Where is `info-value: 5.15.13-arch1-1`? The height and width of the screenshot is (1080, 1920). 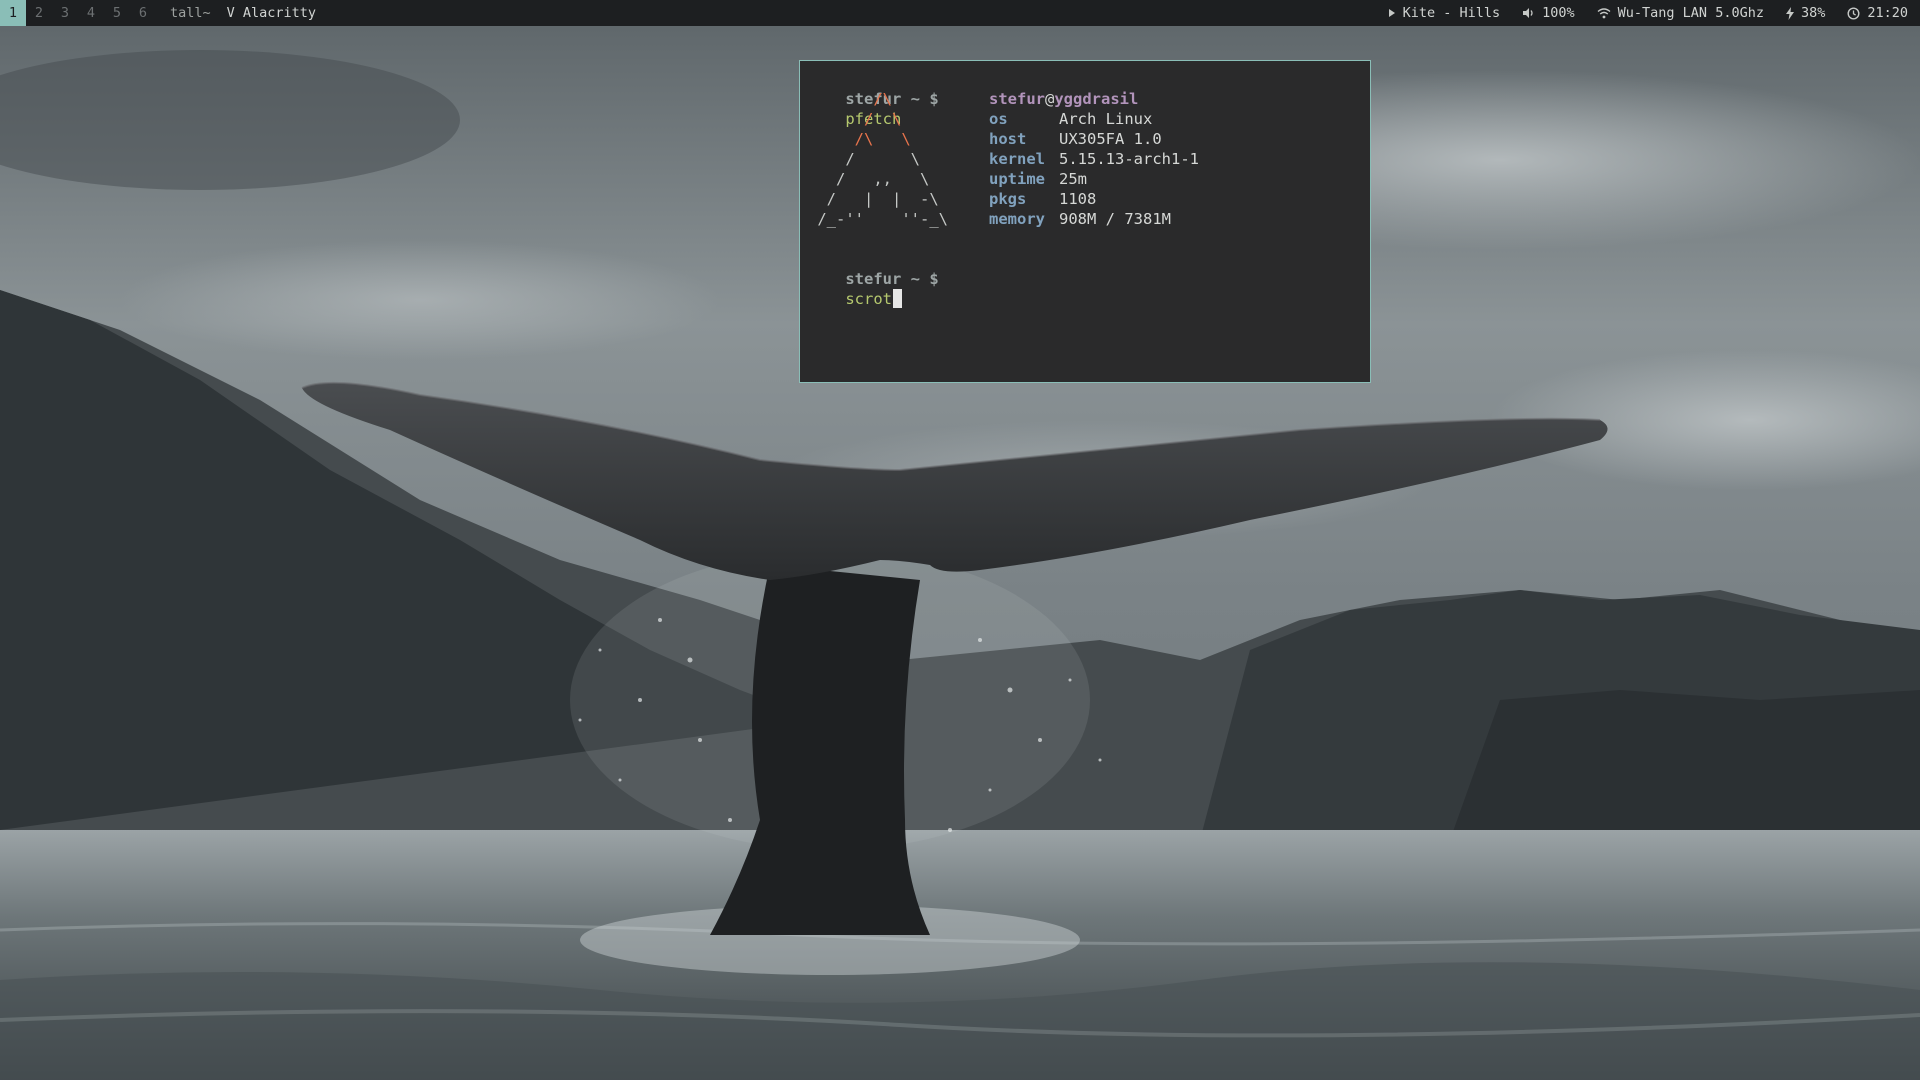 info-value: 5.15.13-arch1-1 is located at coordinates (1129, 159).